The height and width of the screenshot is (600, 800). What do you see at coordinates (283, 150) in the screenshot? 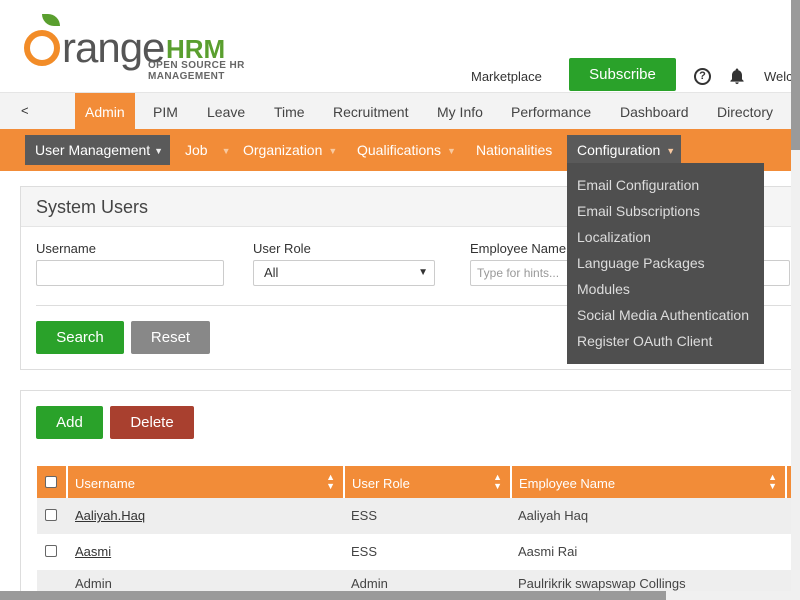
I see `sub-menu-label: Organization` at bounding box center [283, 150].